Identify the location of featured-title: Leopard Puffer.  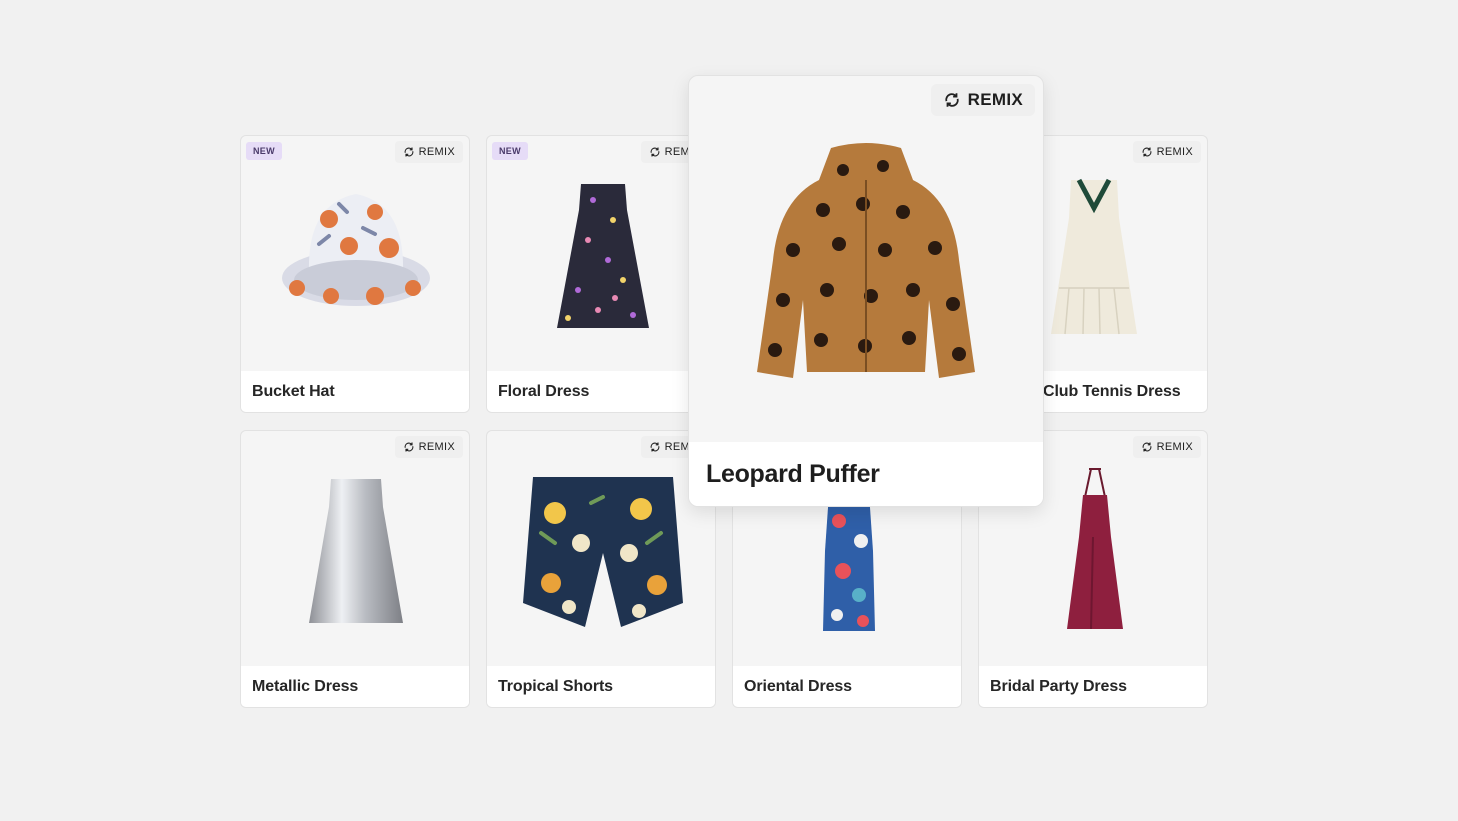
(793, 473).